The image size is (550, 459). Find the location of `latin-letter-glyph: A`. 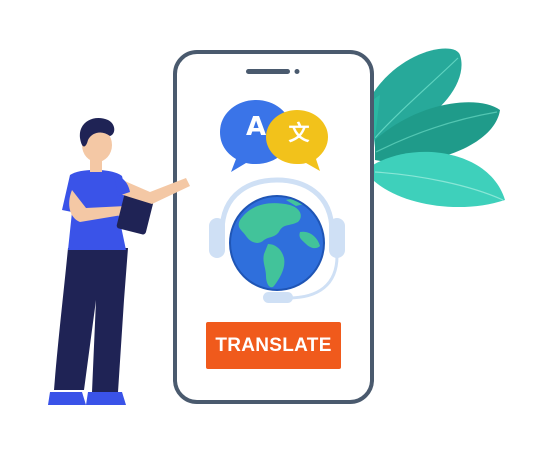

latin-letter-glyph: A is located at coordinates (256, 127).